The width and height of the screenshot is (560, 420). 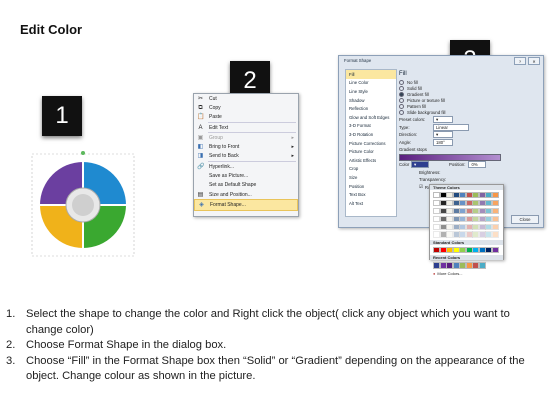 I want to click on preset-colors-dropdown: ▾, so click(x=443, y=120).